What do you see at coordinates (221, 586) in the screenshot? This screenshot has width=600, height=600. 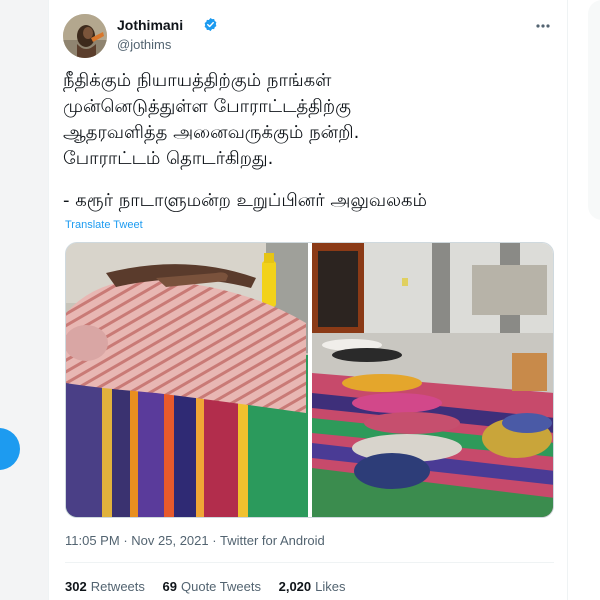 I see `quote-tweets-label: Quote Tweets` at bounding box center [221, 586].